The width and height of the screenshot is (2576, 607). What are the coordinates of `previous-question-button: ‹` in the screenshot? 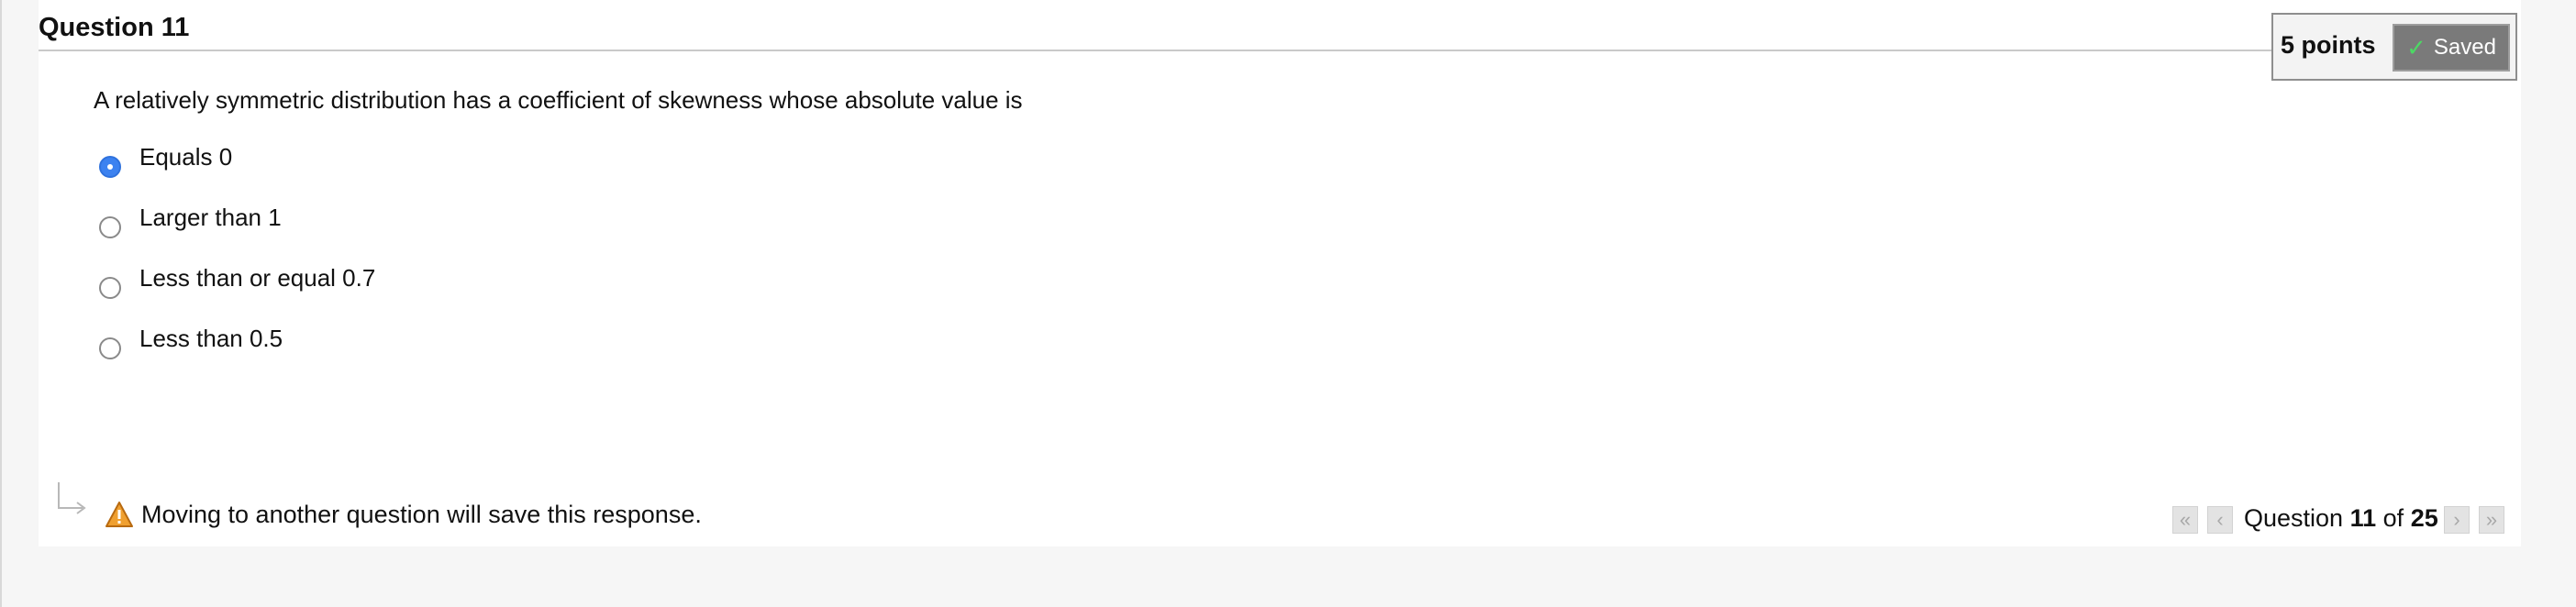 It's located at (2220, 520).